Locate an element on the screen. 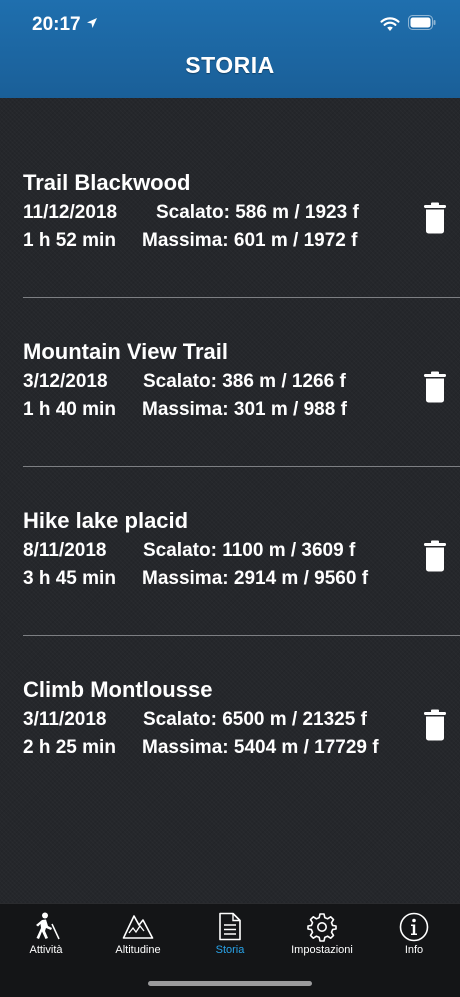  trail-date: 11/12/2018 is located at coordinates (70, 212).